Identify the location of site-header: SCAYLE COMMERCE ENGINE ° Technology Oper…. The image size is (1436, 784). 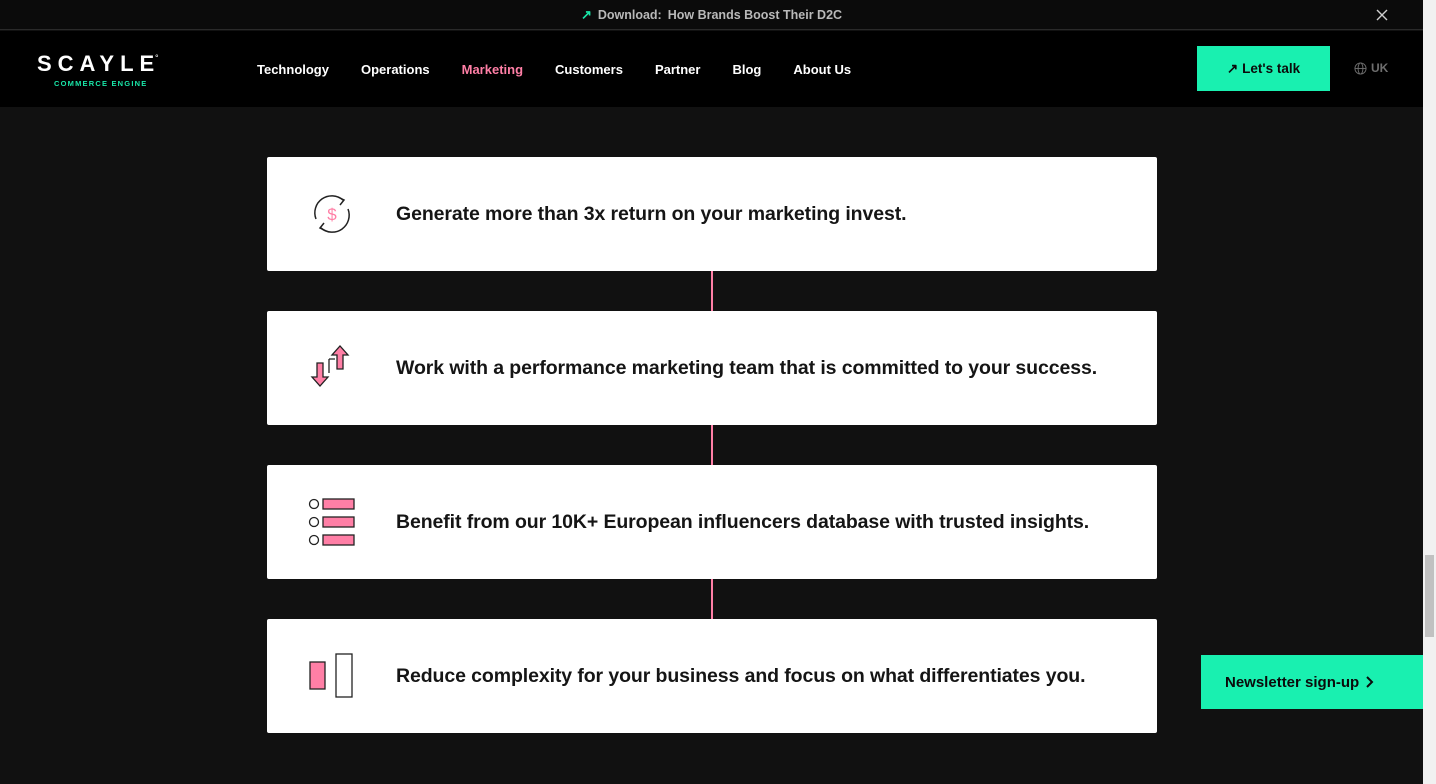
(711, 69).